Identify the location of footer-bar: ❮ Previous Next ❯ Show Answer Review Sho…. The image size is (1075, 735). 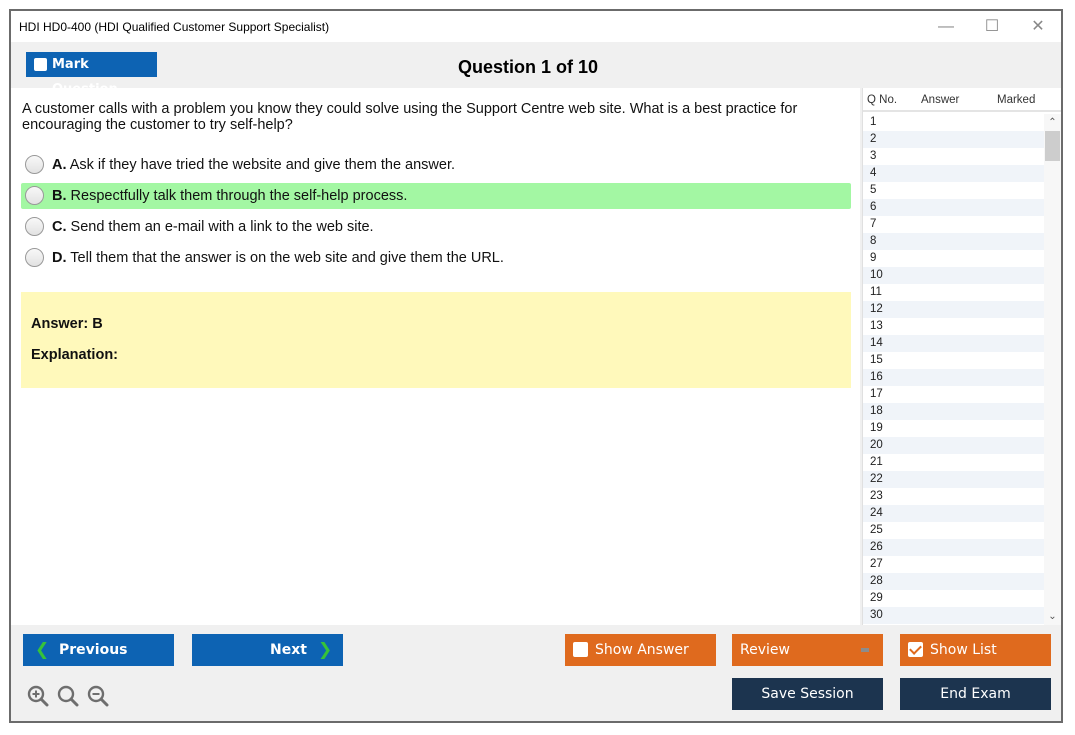
(536, 673).